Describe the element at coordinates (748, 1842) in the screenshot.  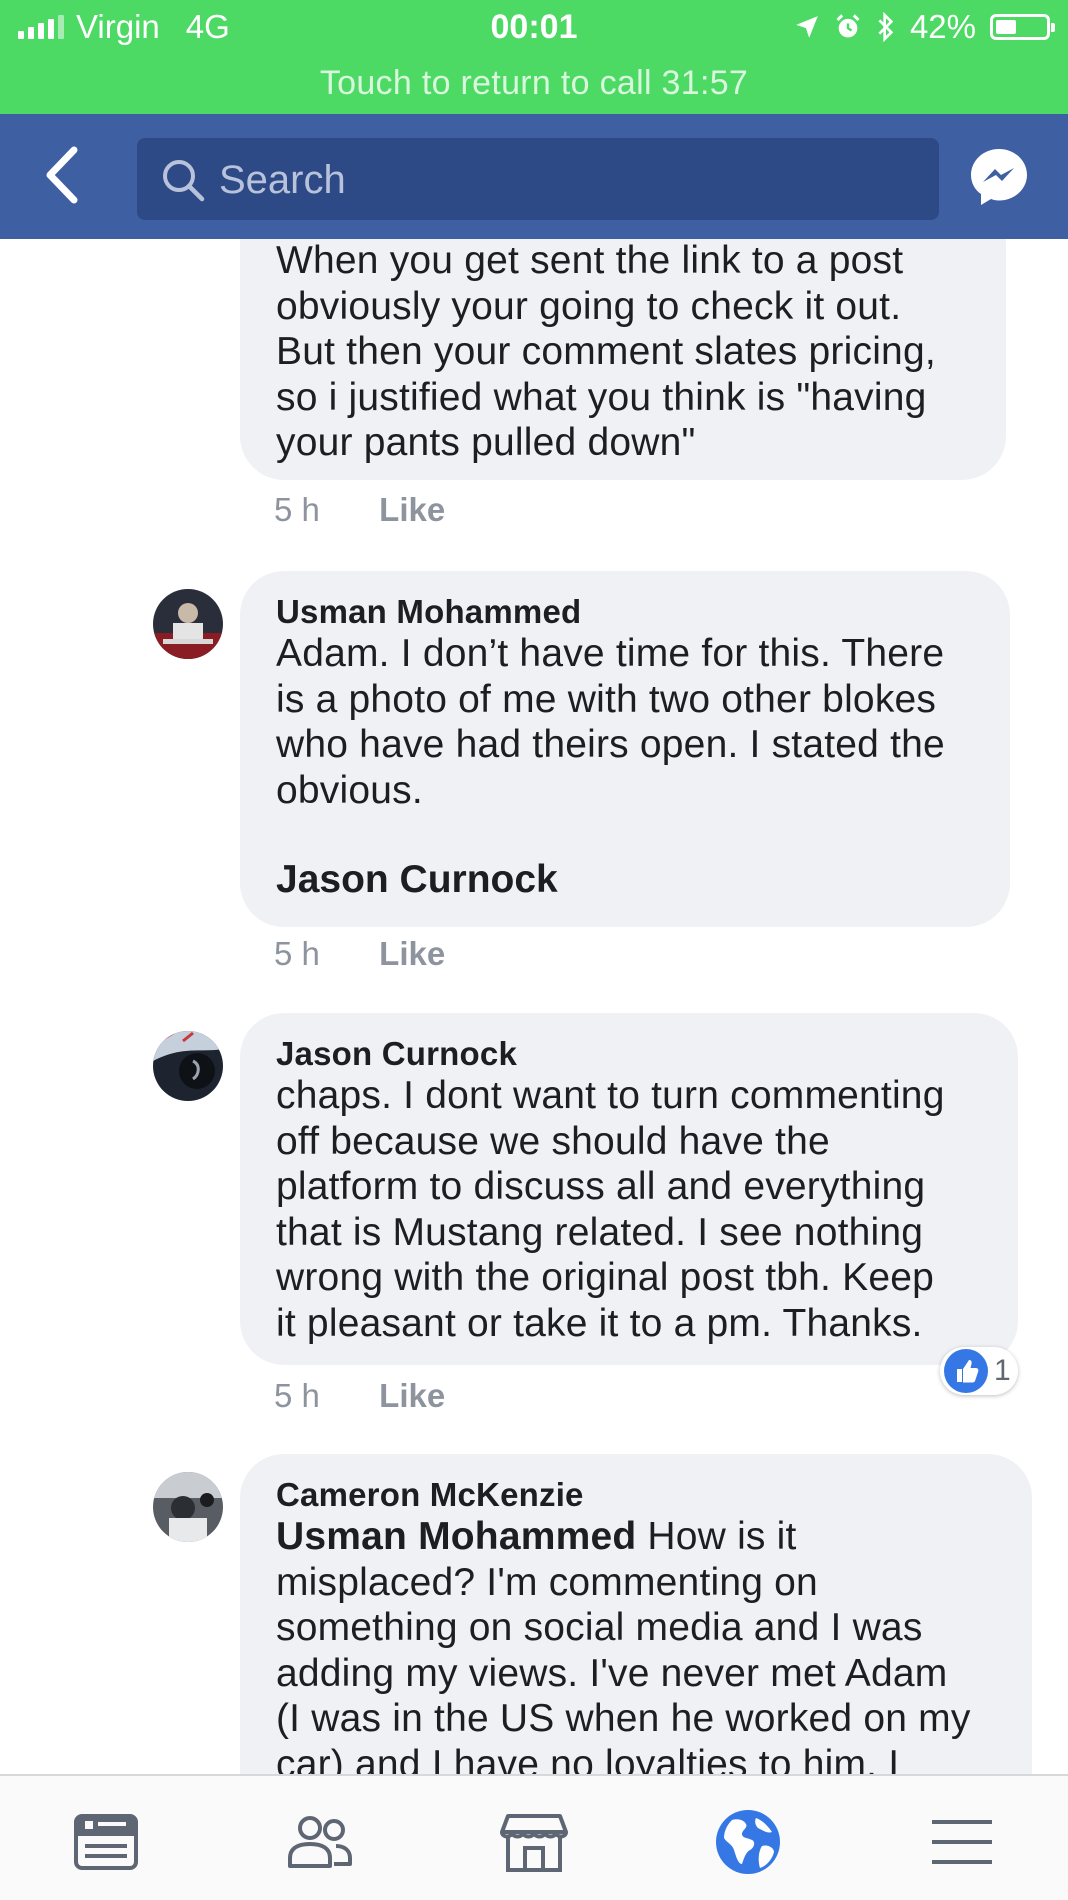
I see `notifications-globe-icon` at that location.